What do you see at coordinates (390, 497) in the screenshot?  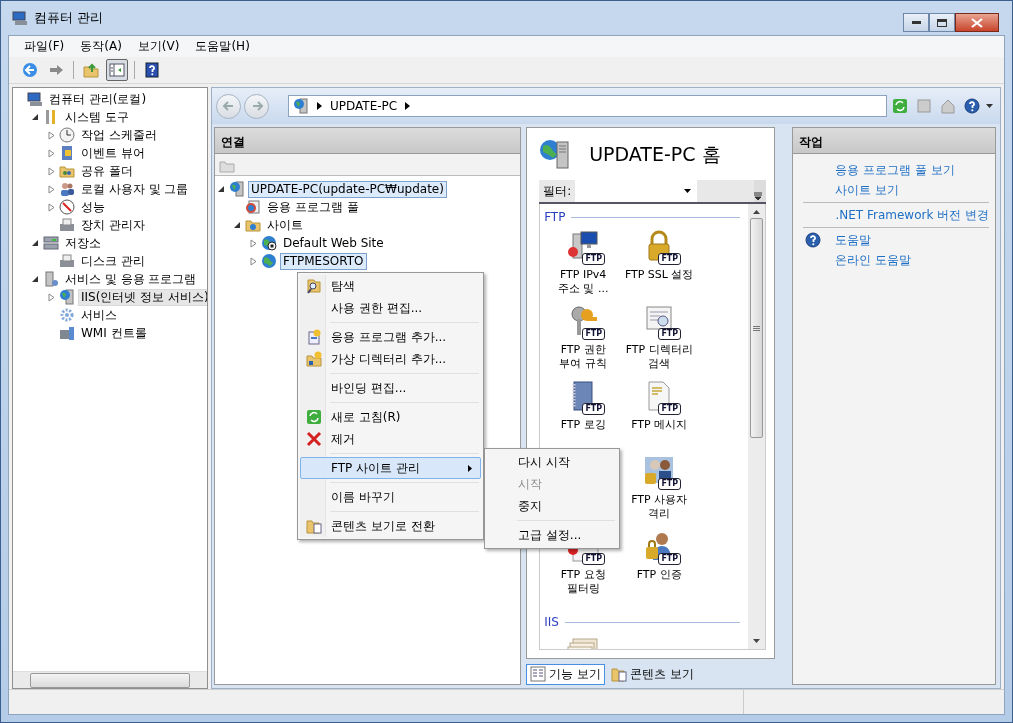 I see `menu-item: 이름 바꾸기` at bounding box center [390, 497].